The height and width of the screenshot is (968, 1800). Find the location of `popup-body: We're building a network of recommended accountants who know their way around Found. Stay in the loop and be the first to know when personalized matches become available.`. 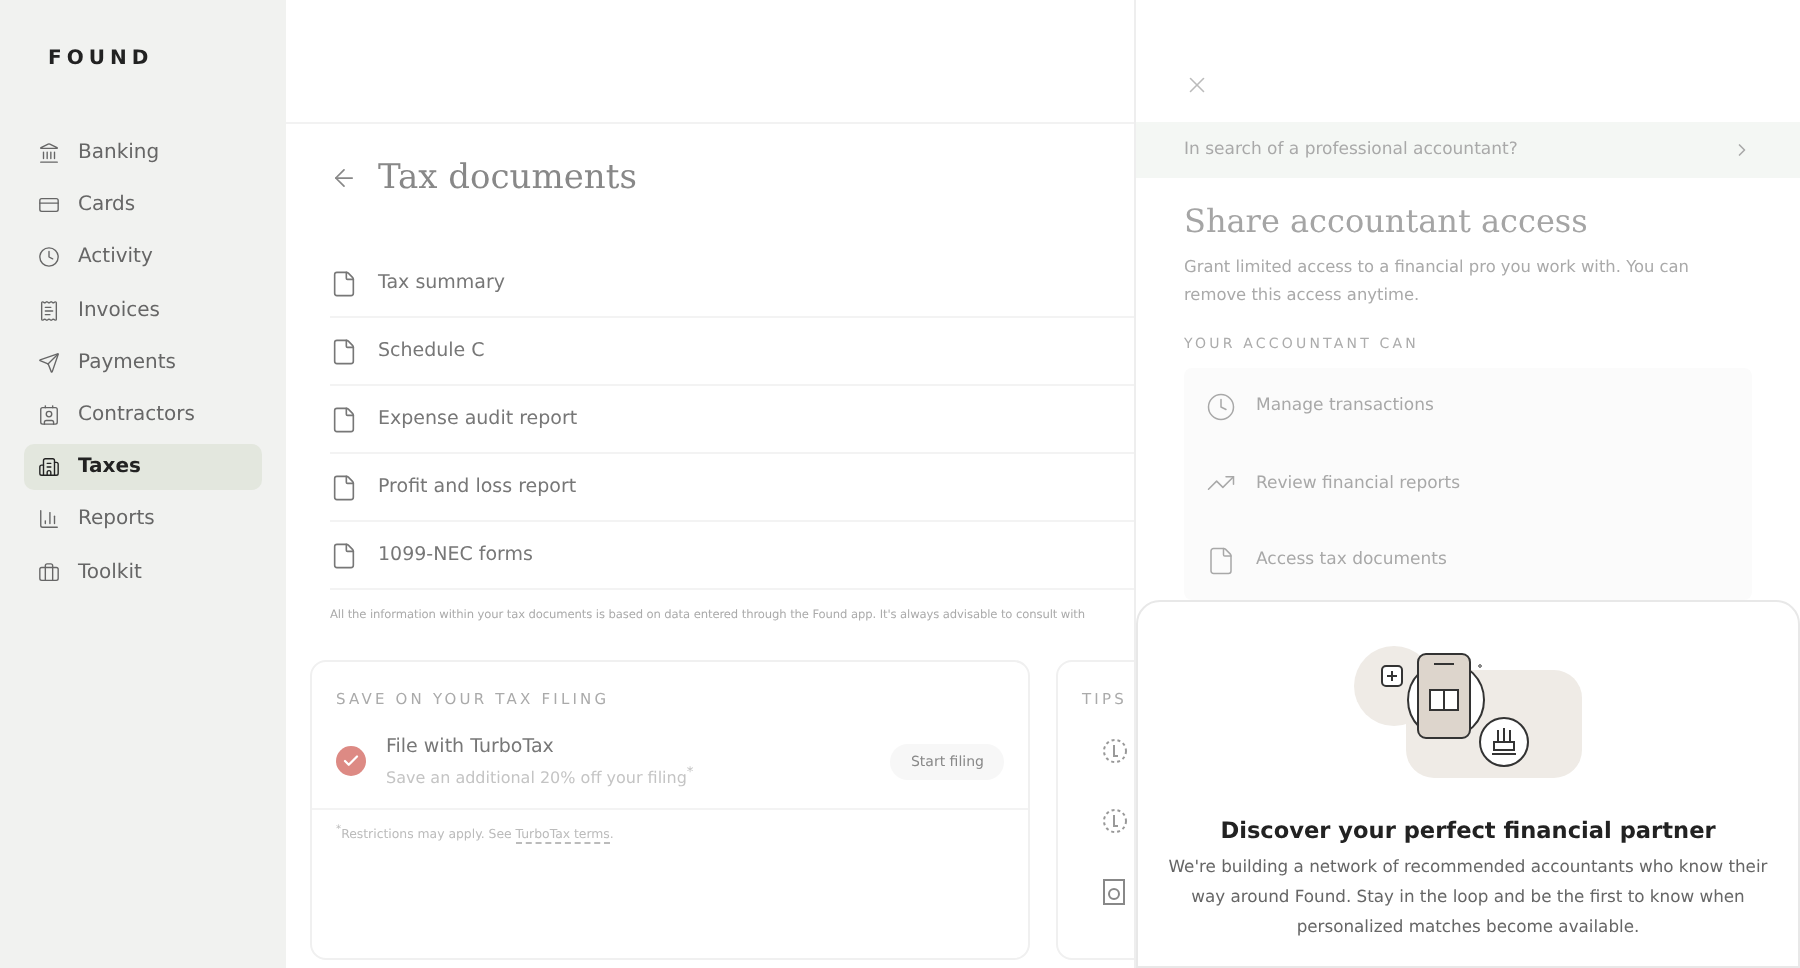

popup-body: We're building a network of recommended accountants who know their way around Found. Stay in the loop and be the first to know when personalized matches become available. is located at coordinates (1468, 897).